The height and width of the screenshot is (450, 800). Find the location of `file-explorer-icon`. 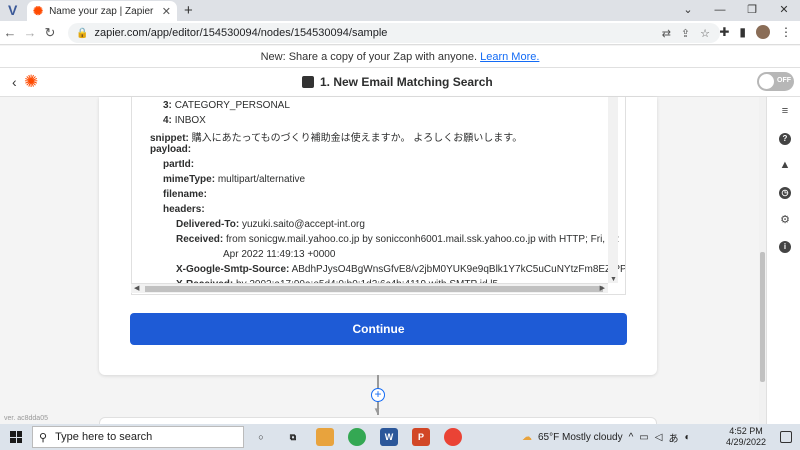

file-explorer-icon is located at coordinates (325, 437).